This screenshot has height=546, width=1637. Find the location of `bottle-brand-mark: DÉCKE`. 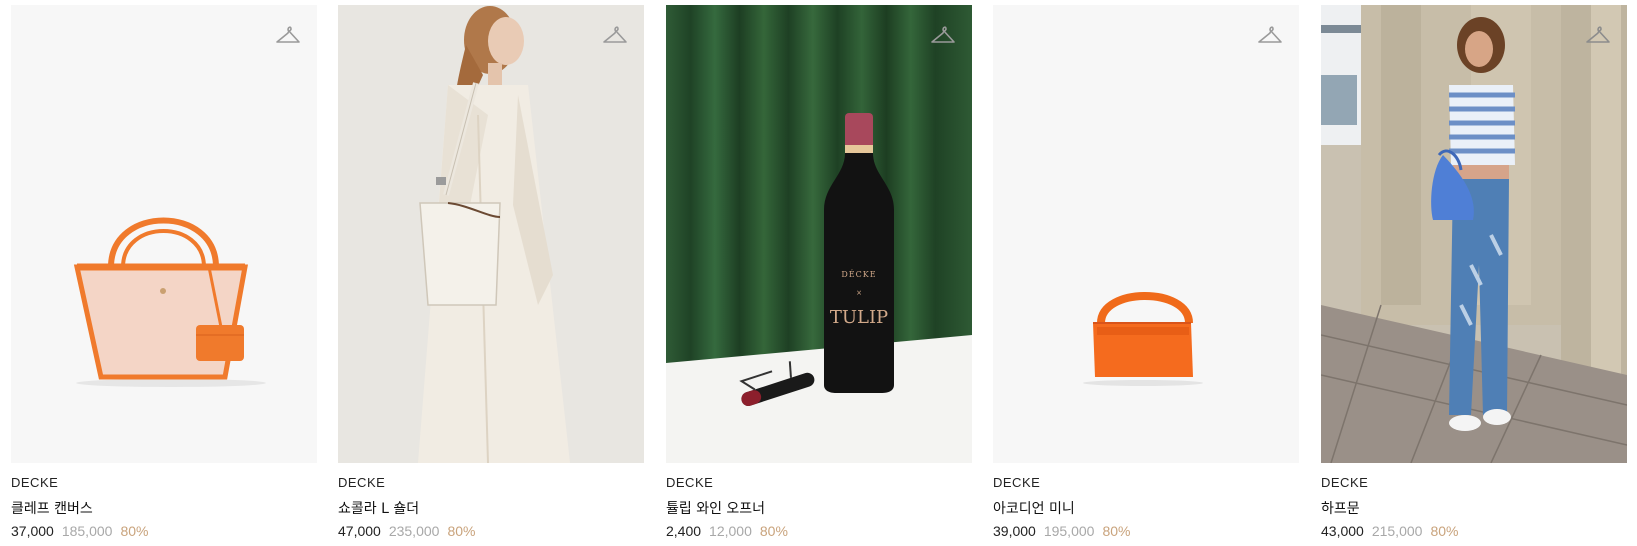

bottle-brand-mark: DÉCKE is located at coordinates (858, 274).